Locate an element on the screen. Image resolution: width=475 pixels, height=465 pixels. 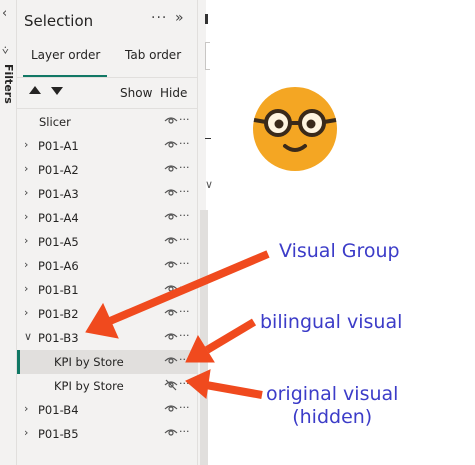
annotation-original-visual: original visual (hidden) is located at coordinates (332, 406).